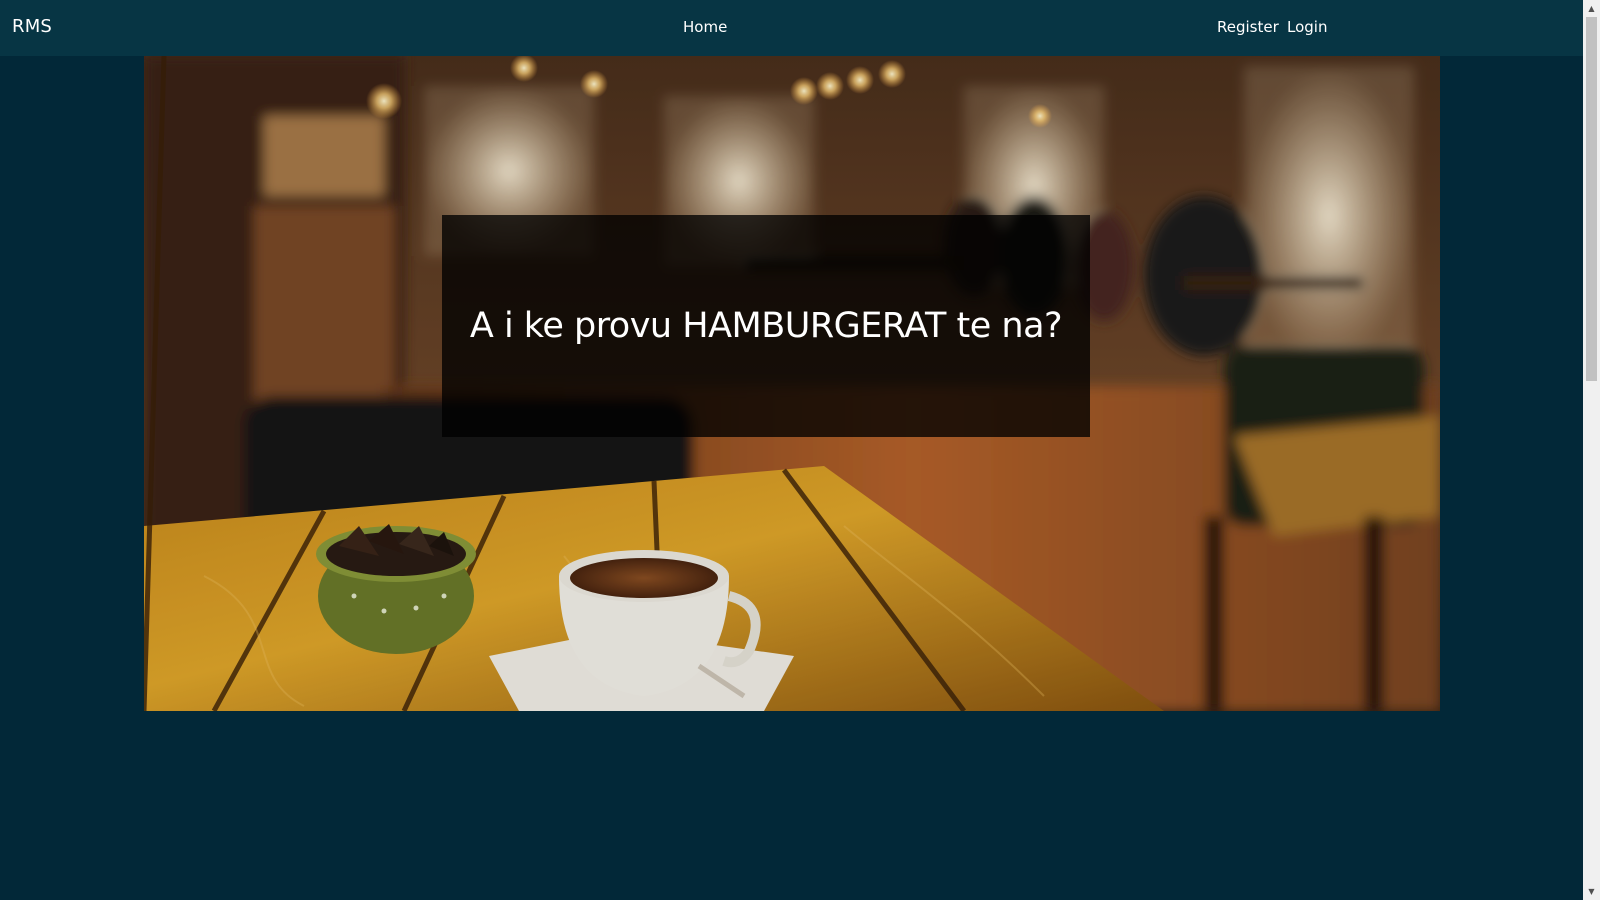  Describe the element at coordinates (1591, 8) in the screenshot. I see `scroll-up-arrow-icon: ▲` at that location.